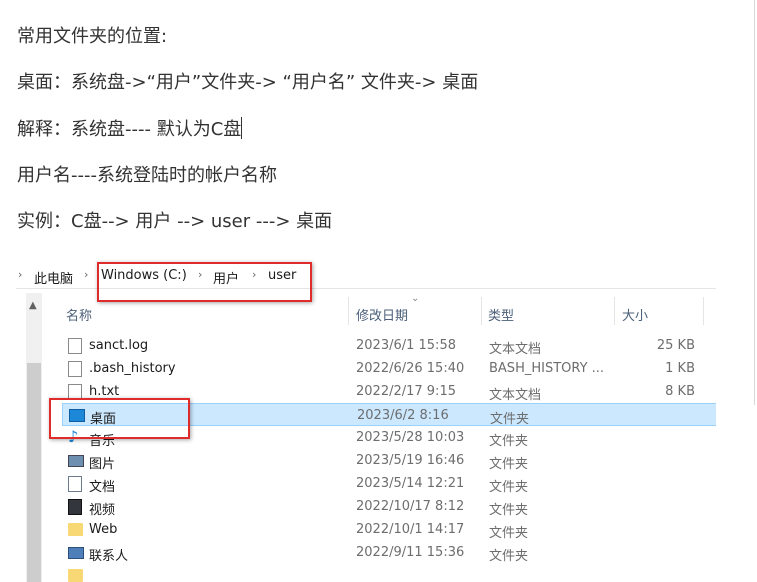  I want to click on file-modified: 2023/5/19 16:46, so click(410, 460).